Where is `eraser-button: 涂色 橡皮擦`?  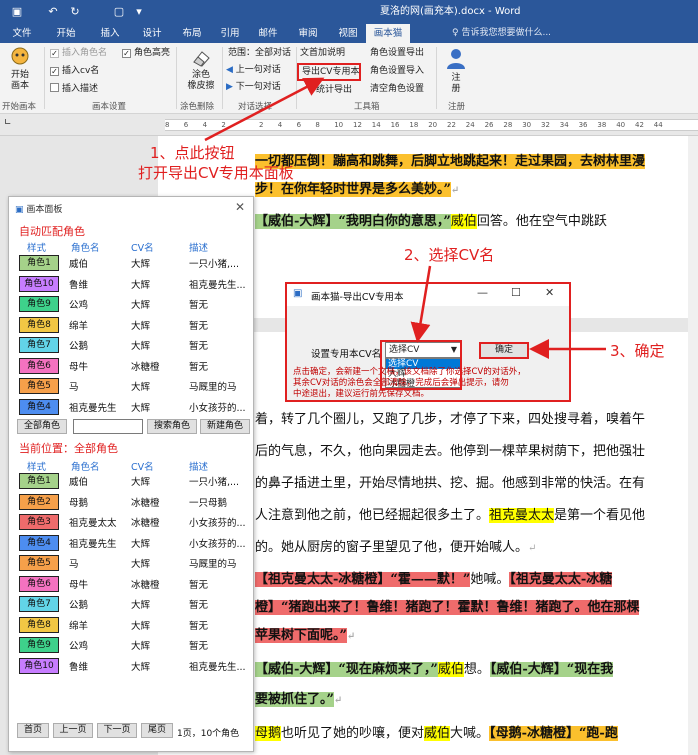
eraser-button: 涂色 橡皮擦 is located at coordinates (201, 81).